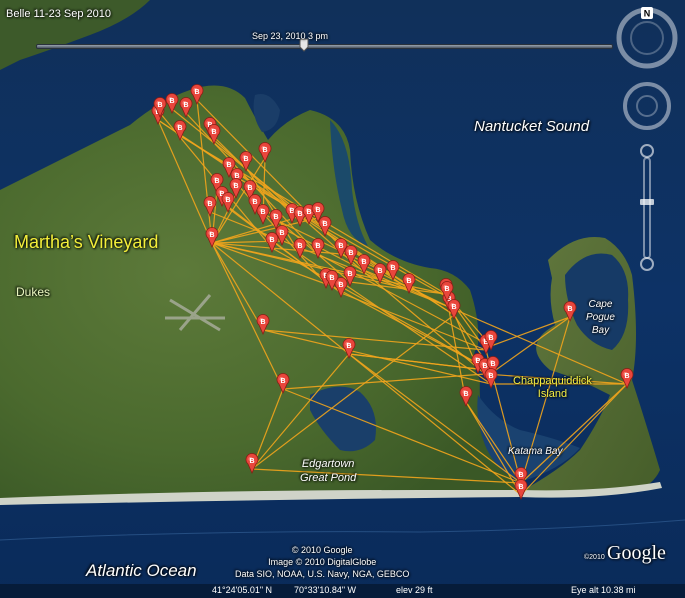  Describe the element at coordinates (290, 36) in the screenshot. I see `slider-current-time: Sep 23, 2010 3 pm` at that location.